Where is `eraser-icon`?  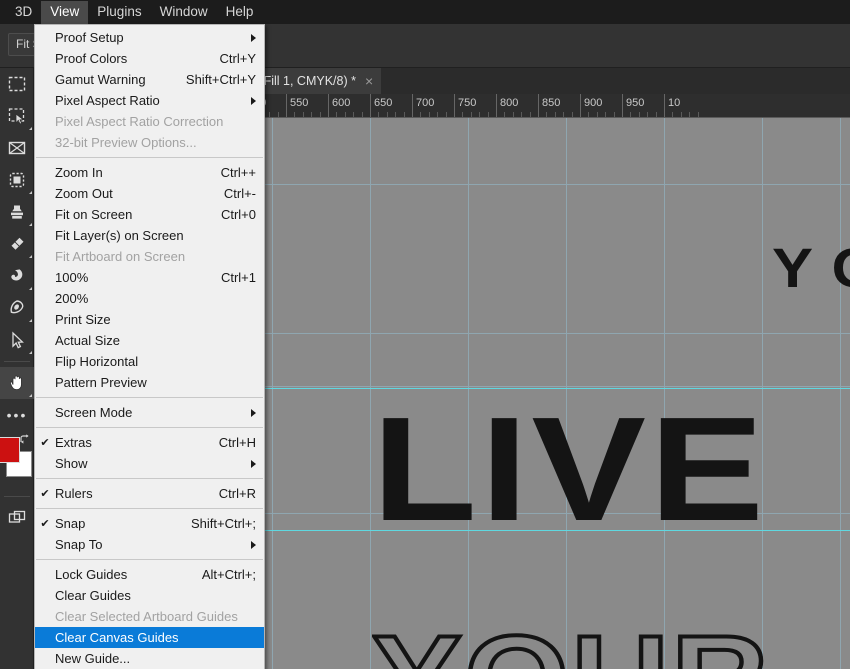
eraser-icon is located at coordinates (17, 244).